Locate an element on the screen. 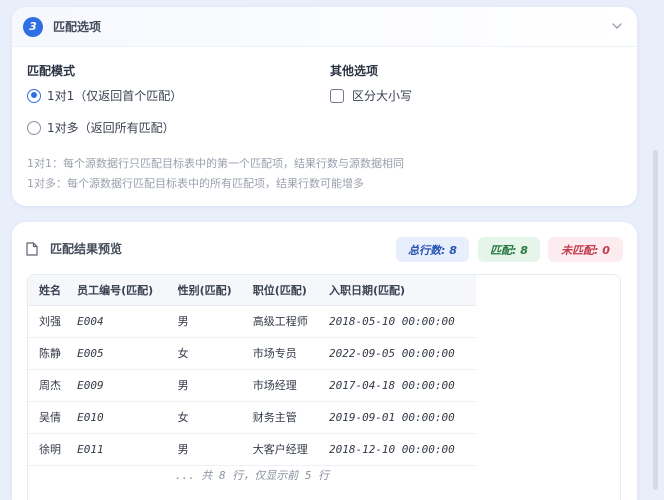 The height and width of the screenshot is (500, 664). table-cell: 高级工程师 is located at coordinates (279, 321).